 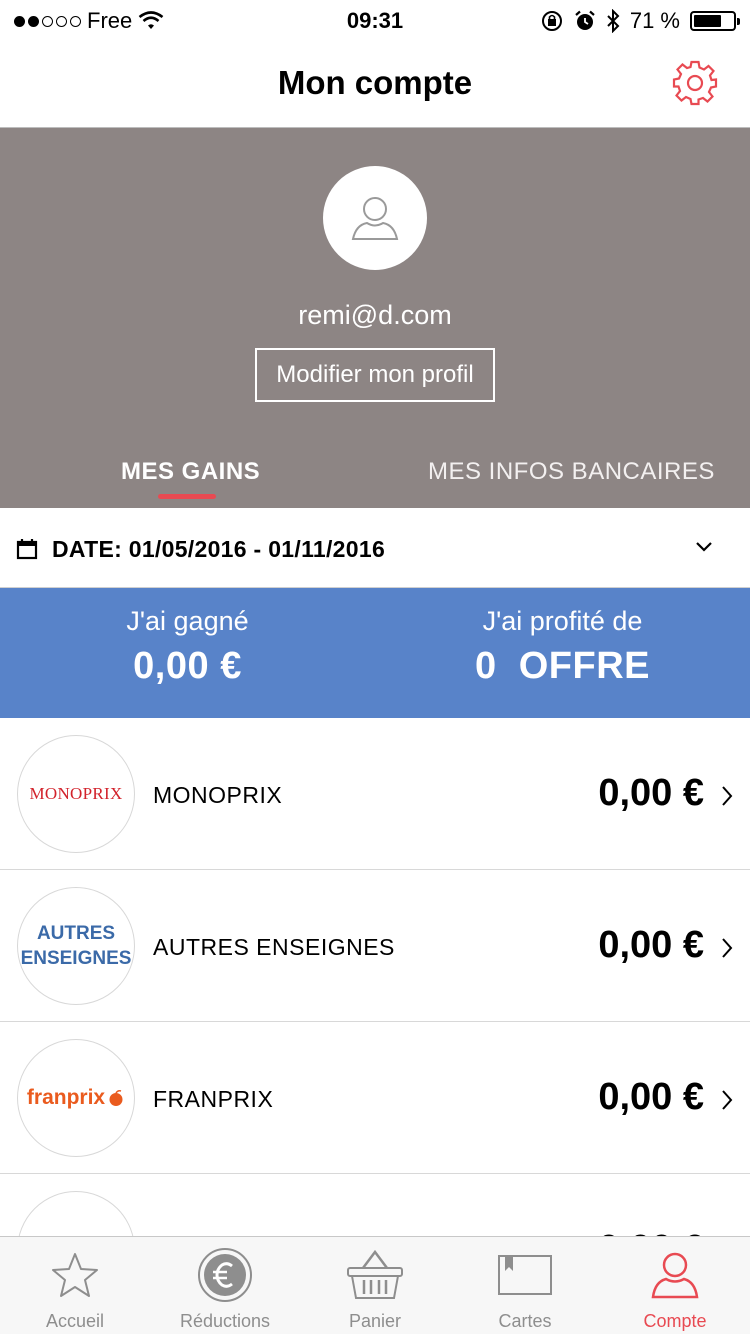 I want to click on battery-percent: 71 %, so click(x=654, y=20).